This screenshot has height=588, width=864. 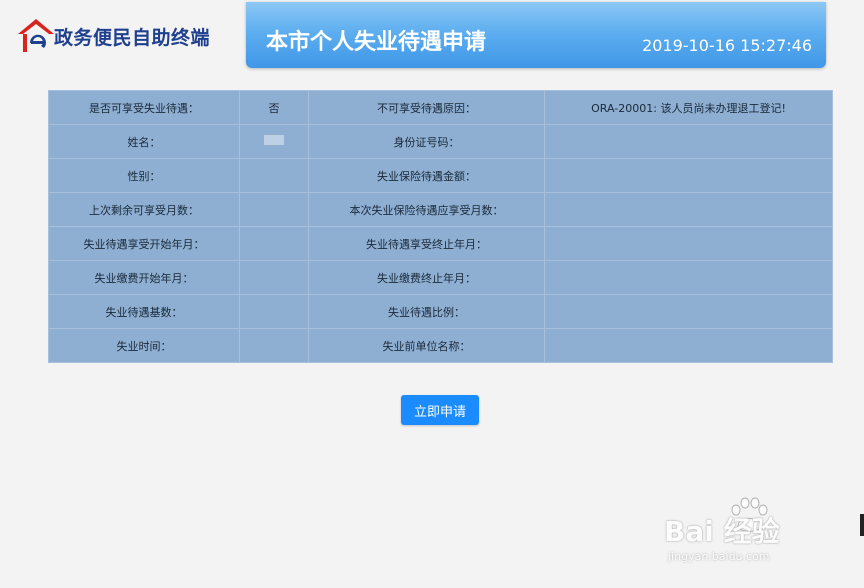 What do you see at coordinates (144, 243) in the screenshot?
I see `field-label: 失业待遇享受开始年月：` at bounding box center [144, 243].